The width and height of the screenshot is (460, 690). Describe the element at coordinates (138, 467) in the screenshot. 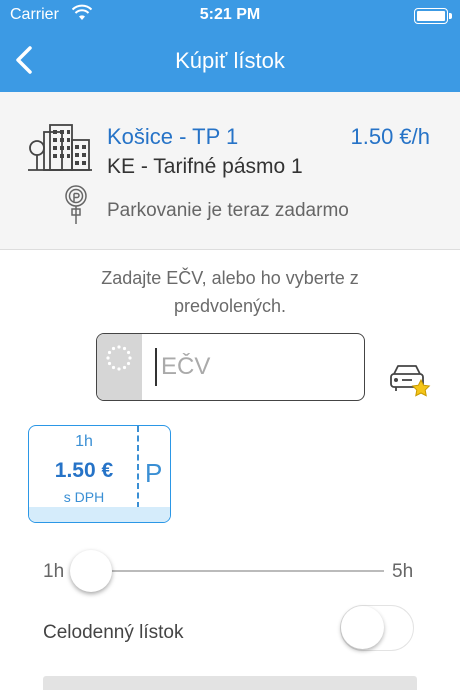

I see `ticket-divider` at that location.